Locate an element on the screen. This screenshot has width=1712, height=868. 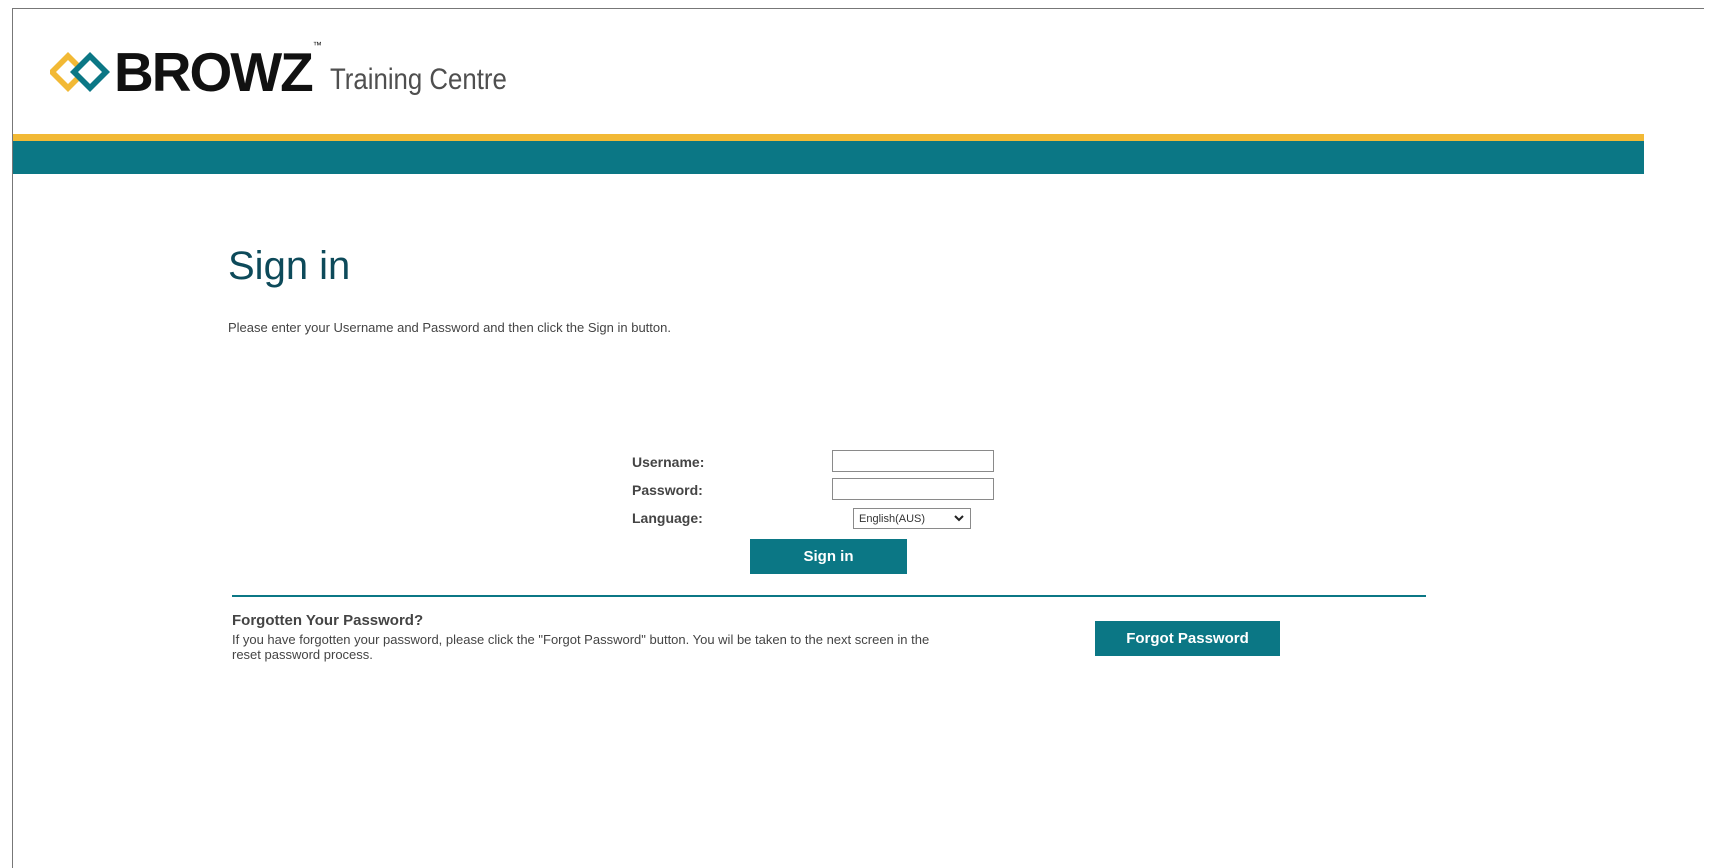
page-title: Sign in is located at coordinates (289, 266).